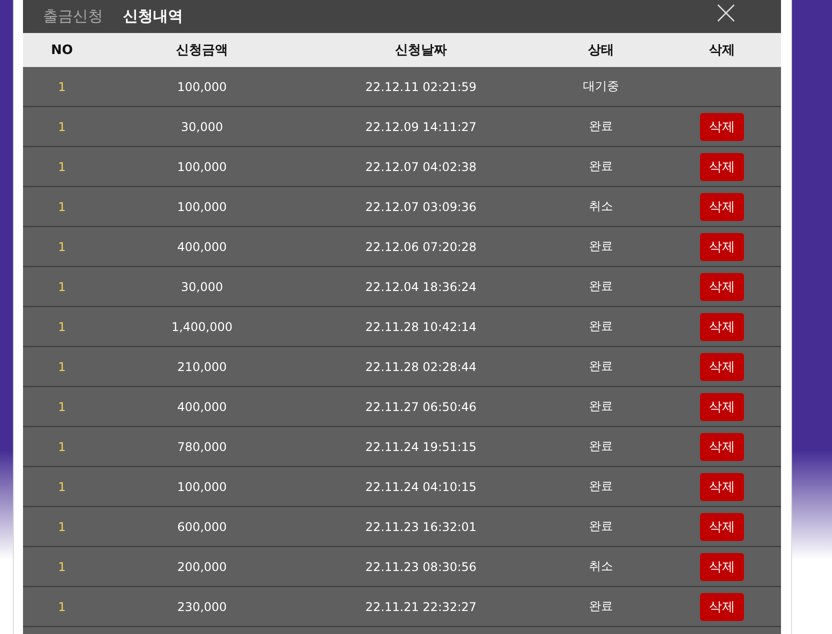  What do you see at coordinates (421, 607) in the screenshot?
I see `table-cell-text: 22.11.21 22:32:27` at bounding box center [421, 607].